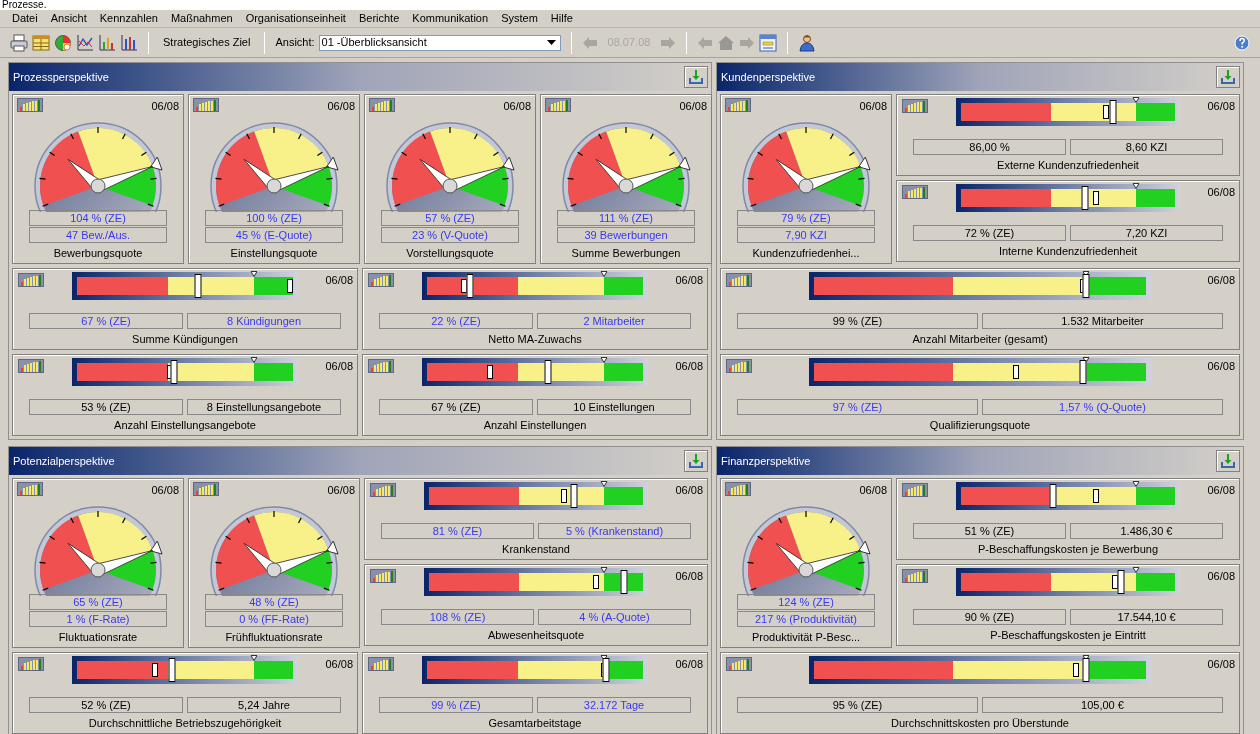  I want to click on value-field: 86,00 %, so click(989, 147).